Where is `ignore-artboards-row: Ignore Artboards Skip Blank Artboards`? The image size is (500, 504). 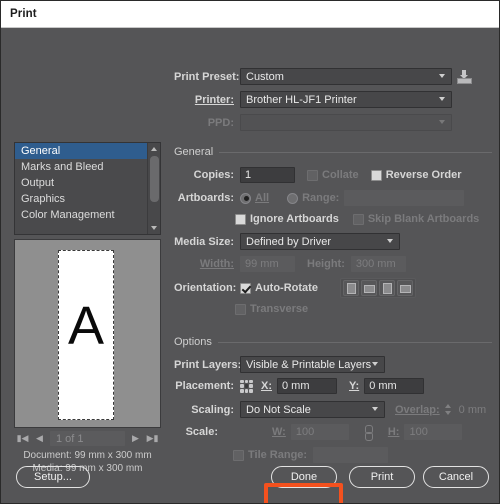
ignore-artboards-row: Ignore Artboards Skip Blank Artboards is located at coordinates (357, 219).